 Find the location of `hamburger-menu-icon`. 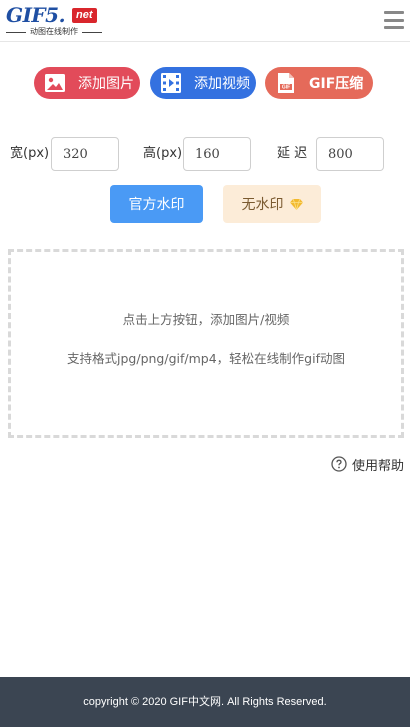

hamburger-menu-icon is located at coordinates (394, 20).